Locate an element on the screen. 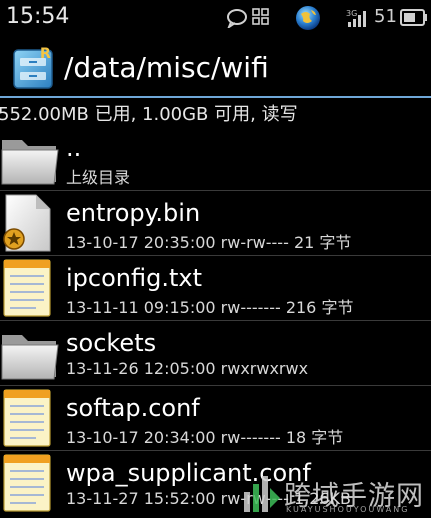 Image resolution: width=431 pixels, height=518 pixels. signal-icon: 3G is located at coordinates (356, 18).